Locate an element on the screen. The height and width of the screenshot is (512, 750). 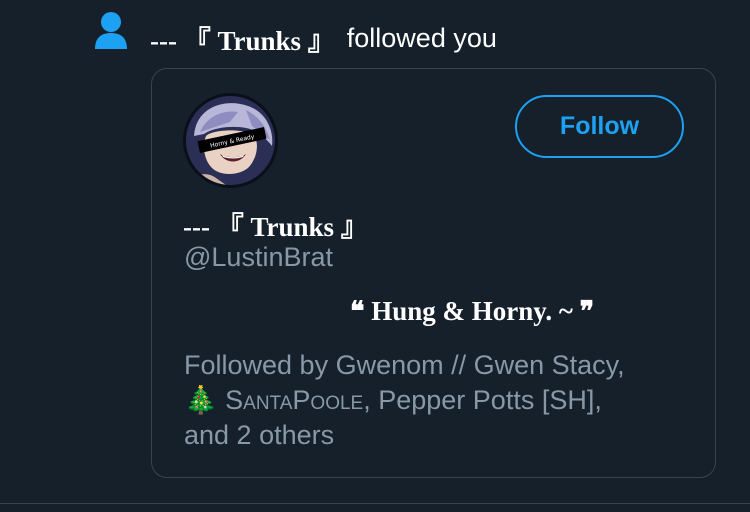
divider is located at coordinates (375, 503).